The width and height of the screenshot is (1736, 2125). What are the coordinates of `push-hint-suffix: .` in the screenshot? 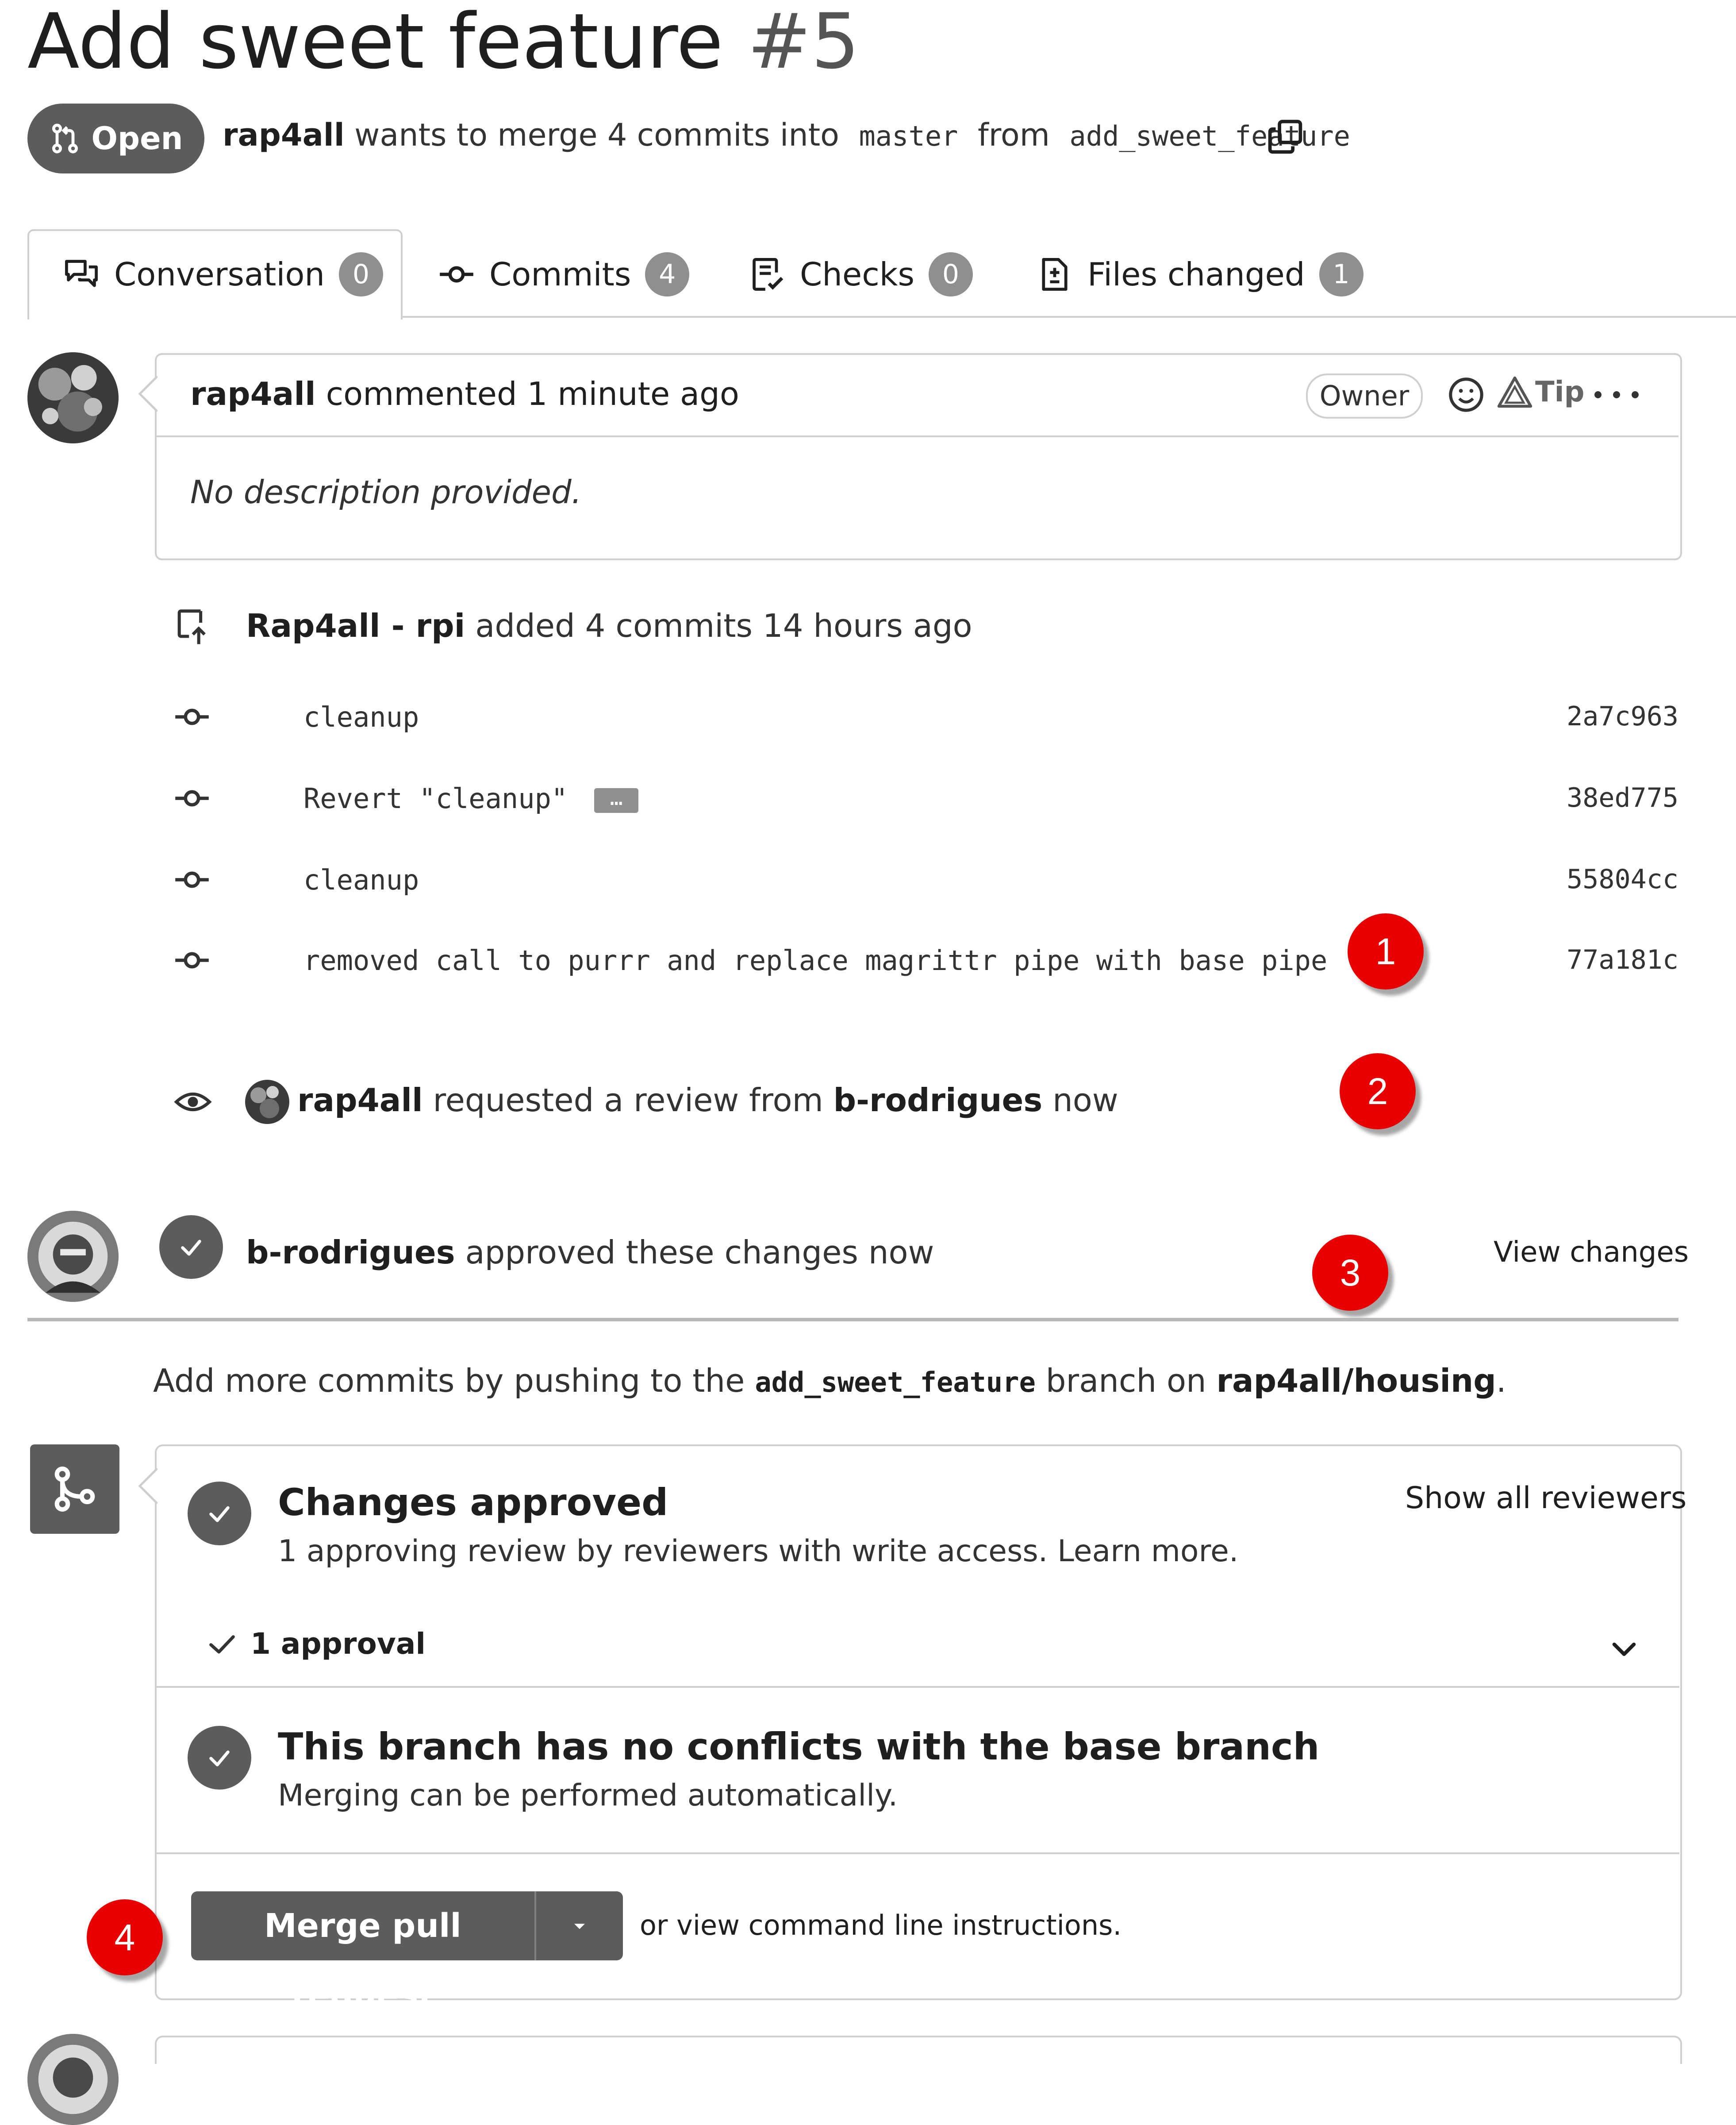 It's located at (1501, 1381).